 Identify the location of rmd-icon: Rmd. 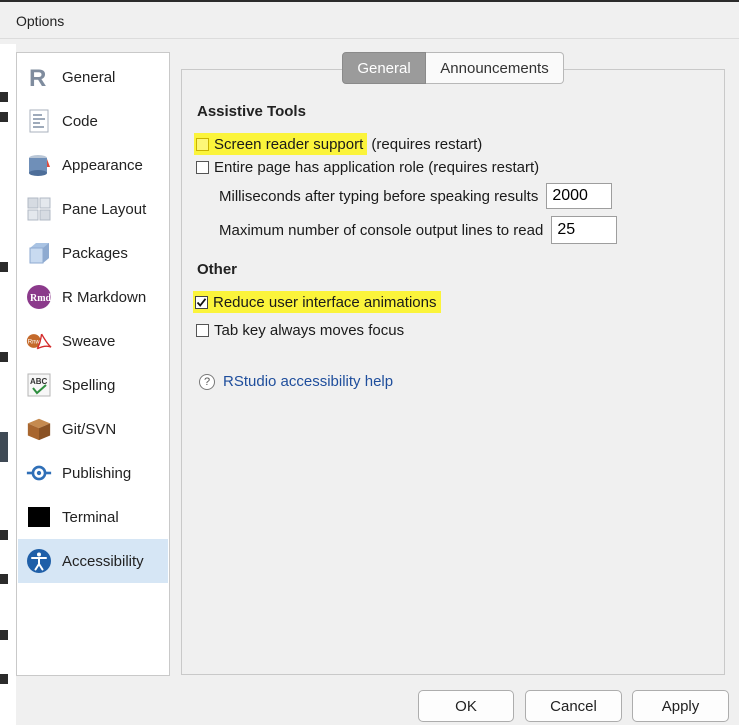
(39, 297).